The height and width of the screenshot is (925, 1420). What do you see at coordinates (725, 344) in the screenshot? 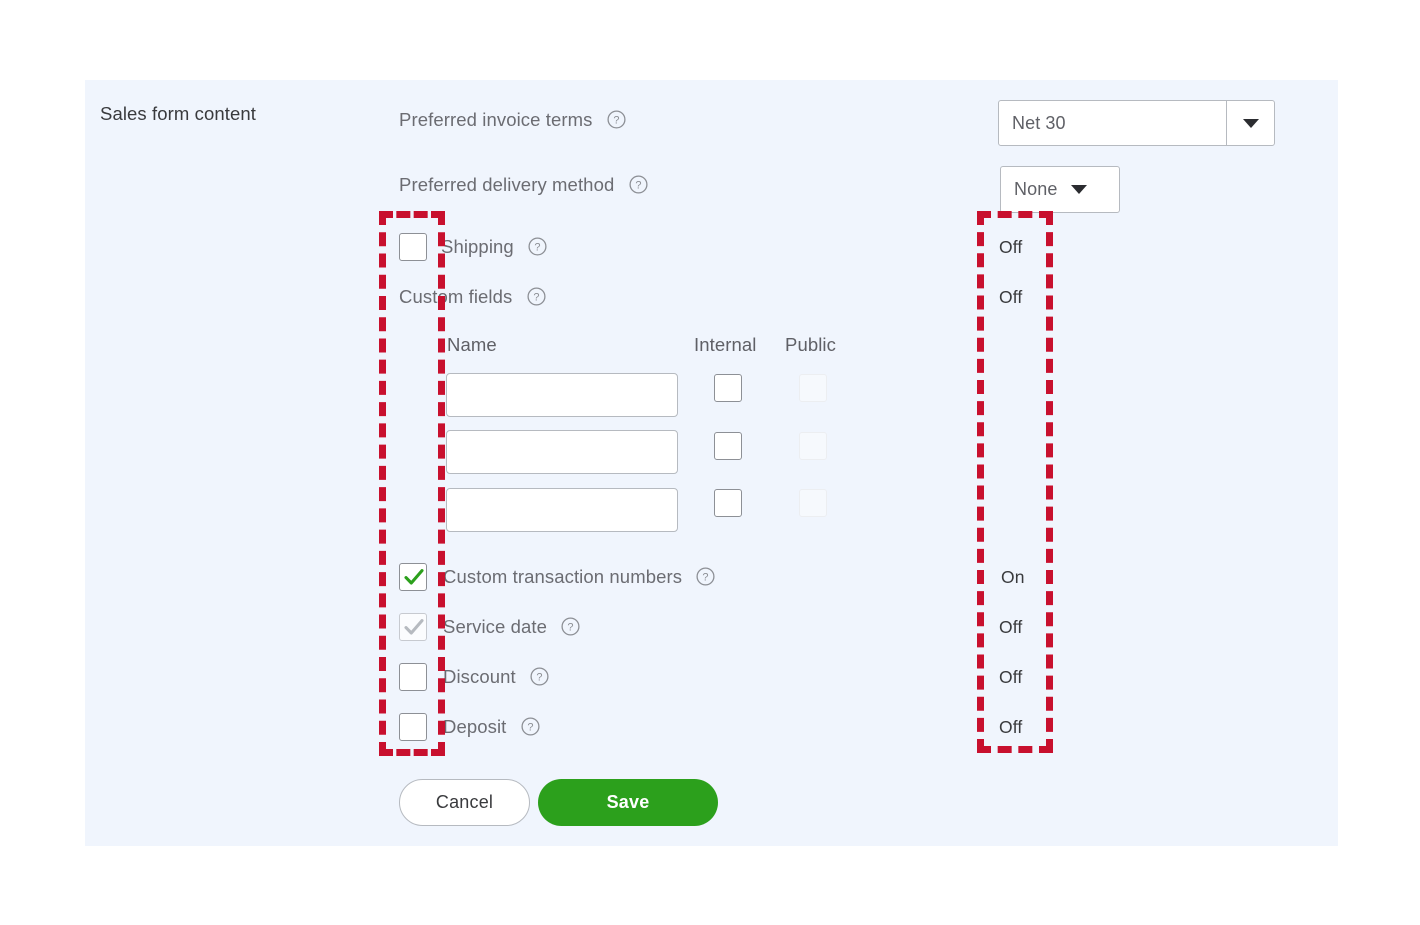
I see `custom-fields-column-internal: Internal` at bounding box center [725, 344].